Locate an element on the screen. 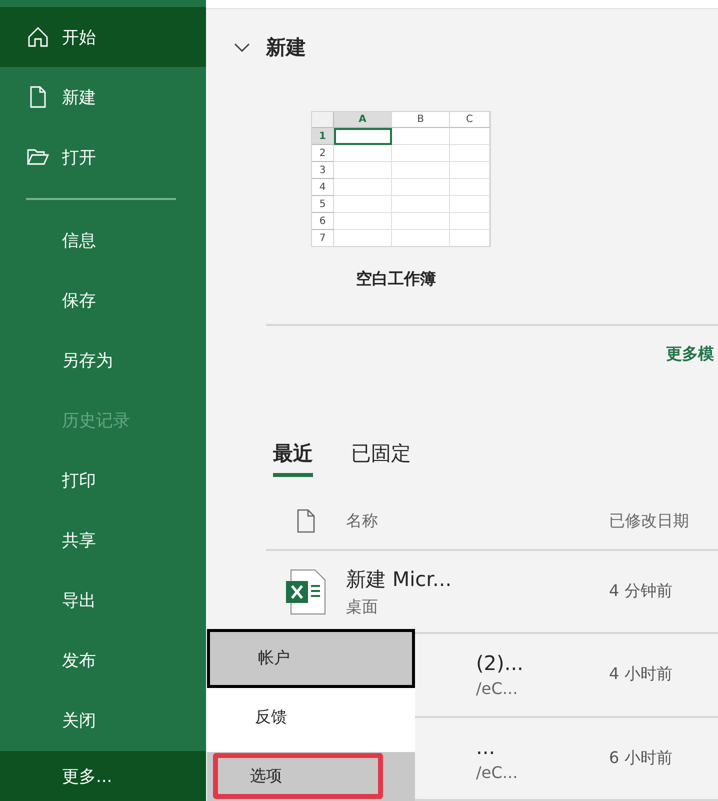  chevron-down-icon is located at coordinates (242, 47).